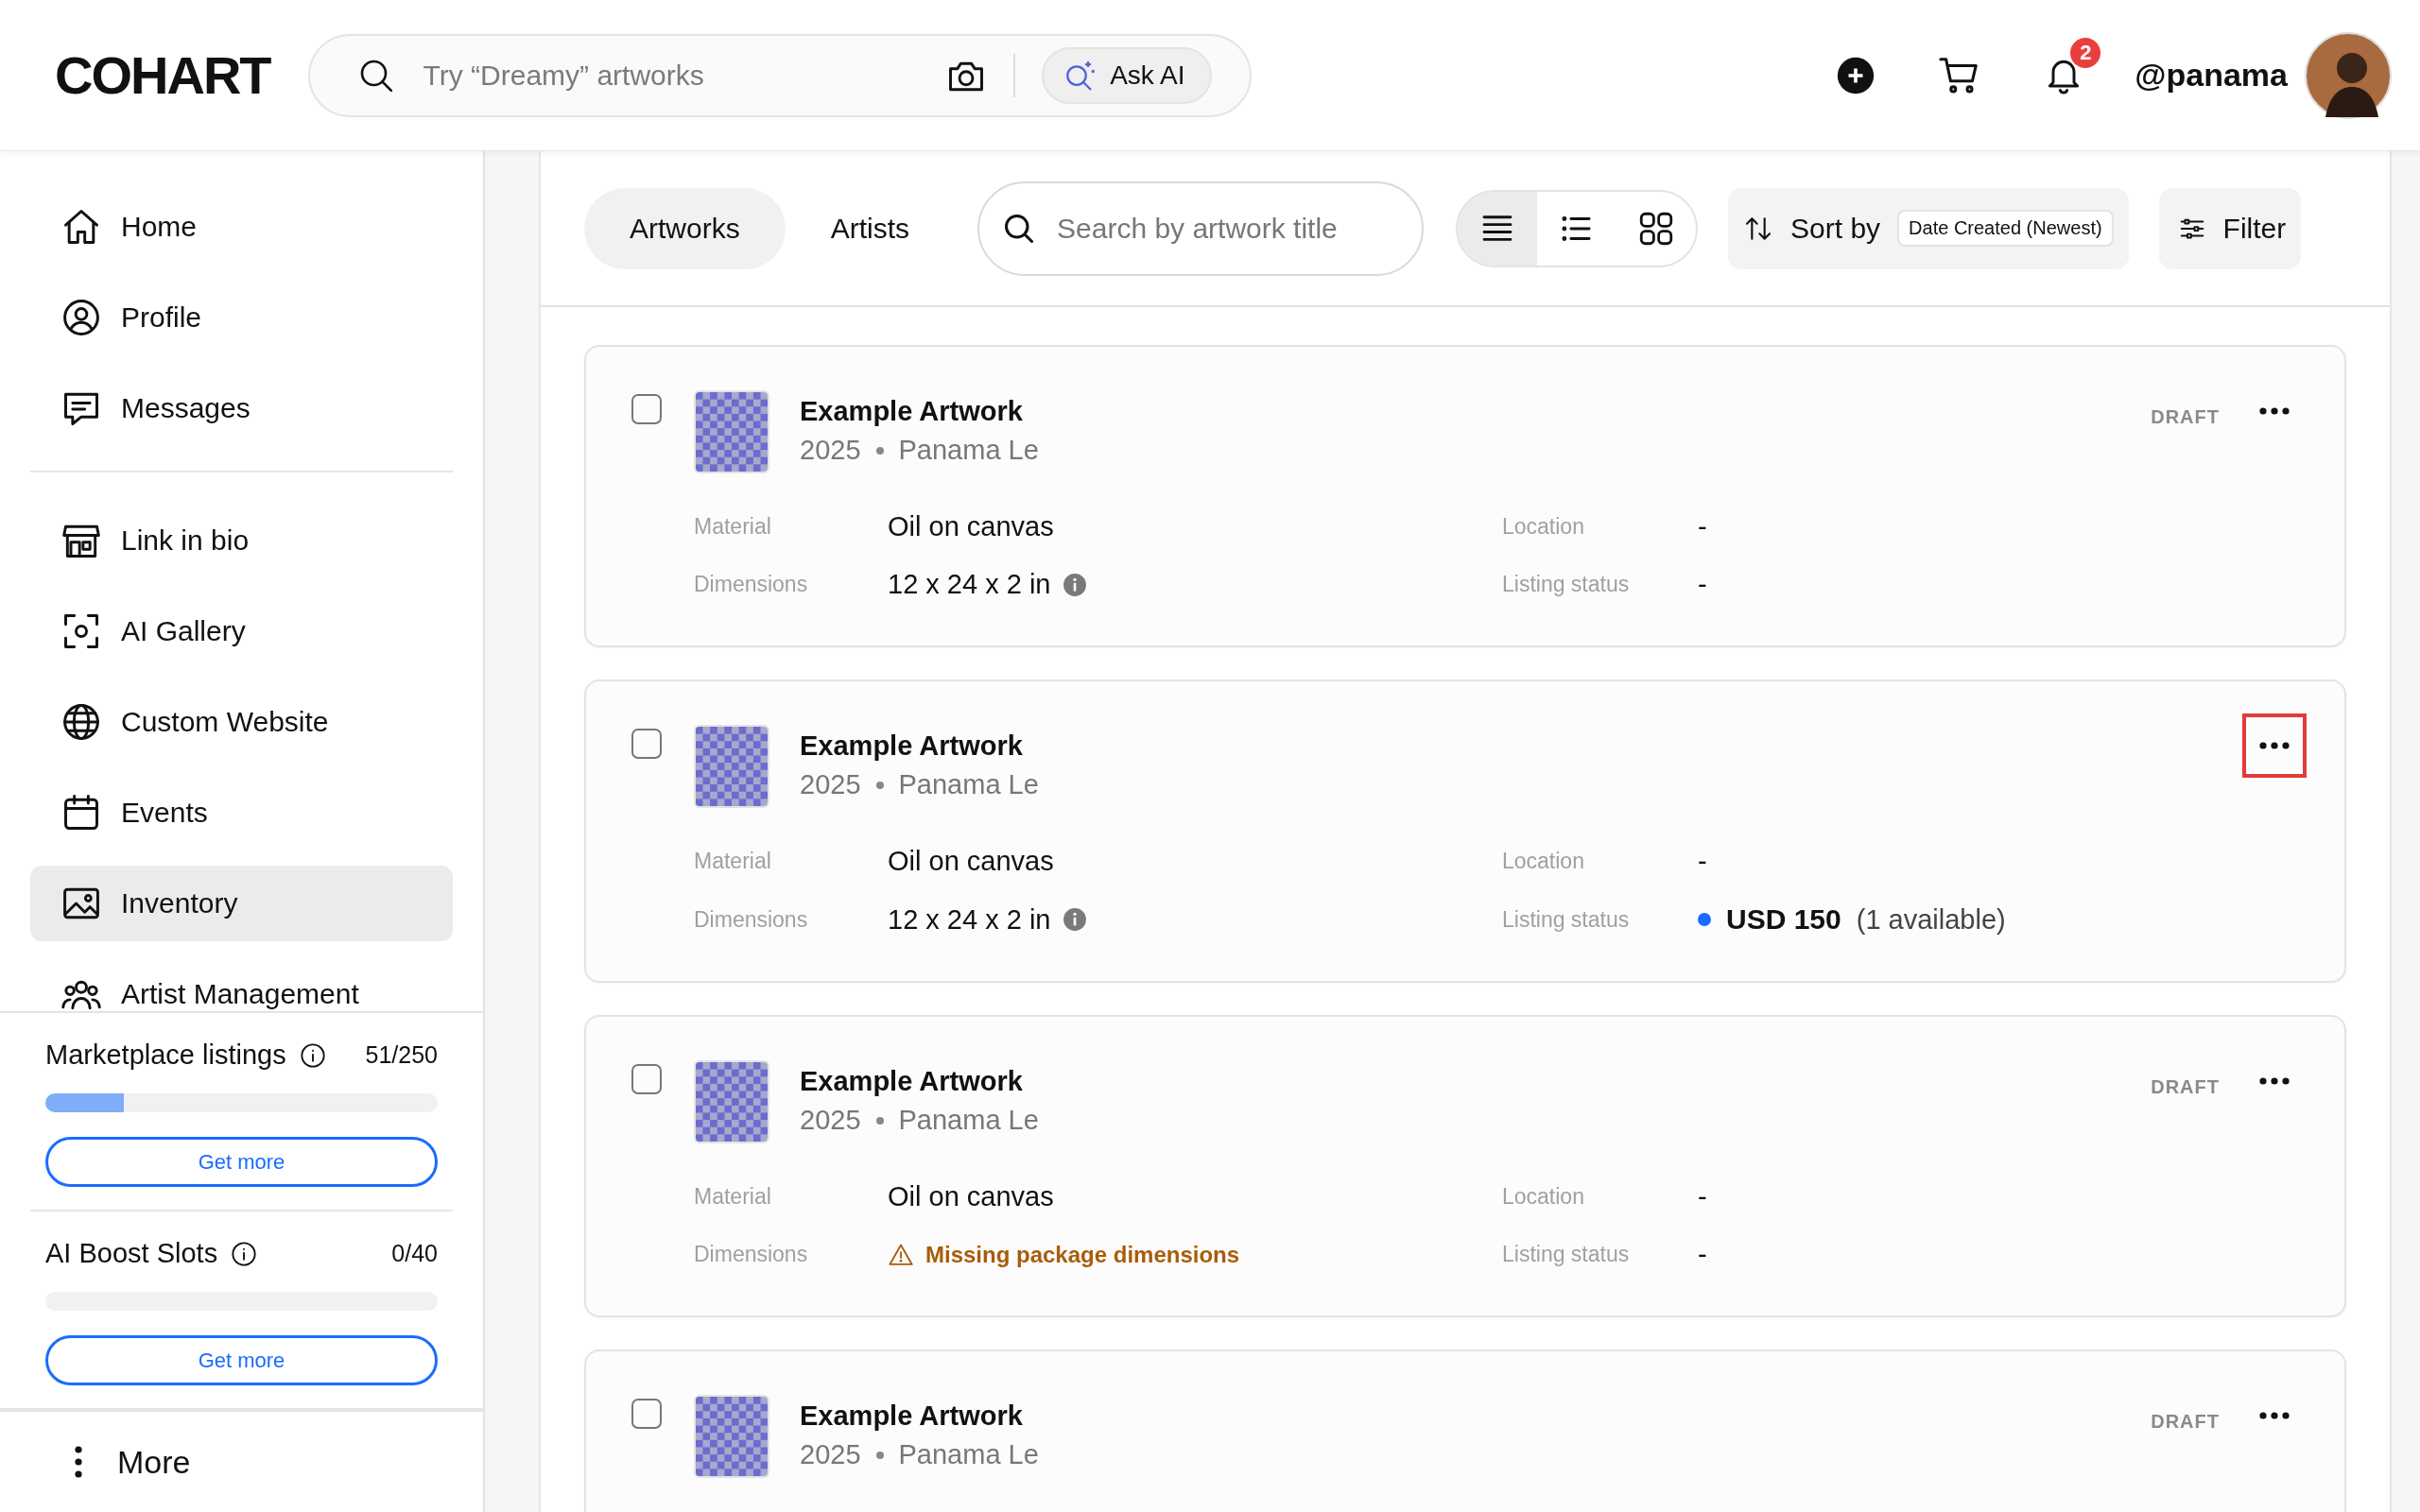 This screenshot has height=1512, width=2420. Describe the element at coordinates (1783, 919) in the screenshot. I see `price: USD 150` at that location.